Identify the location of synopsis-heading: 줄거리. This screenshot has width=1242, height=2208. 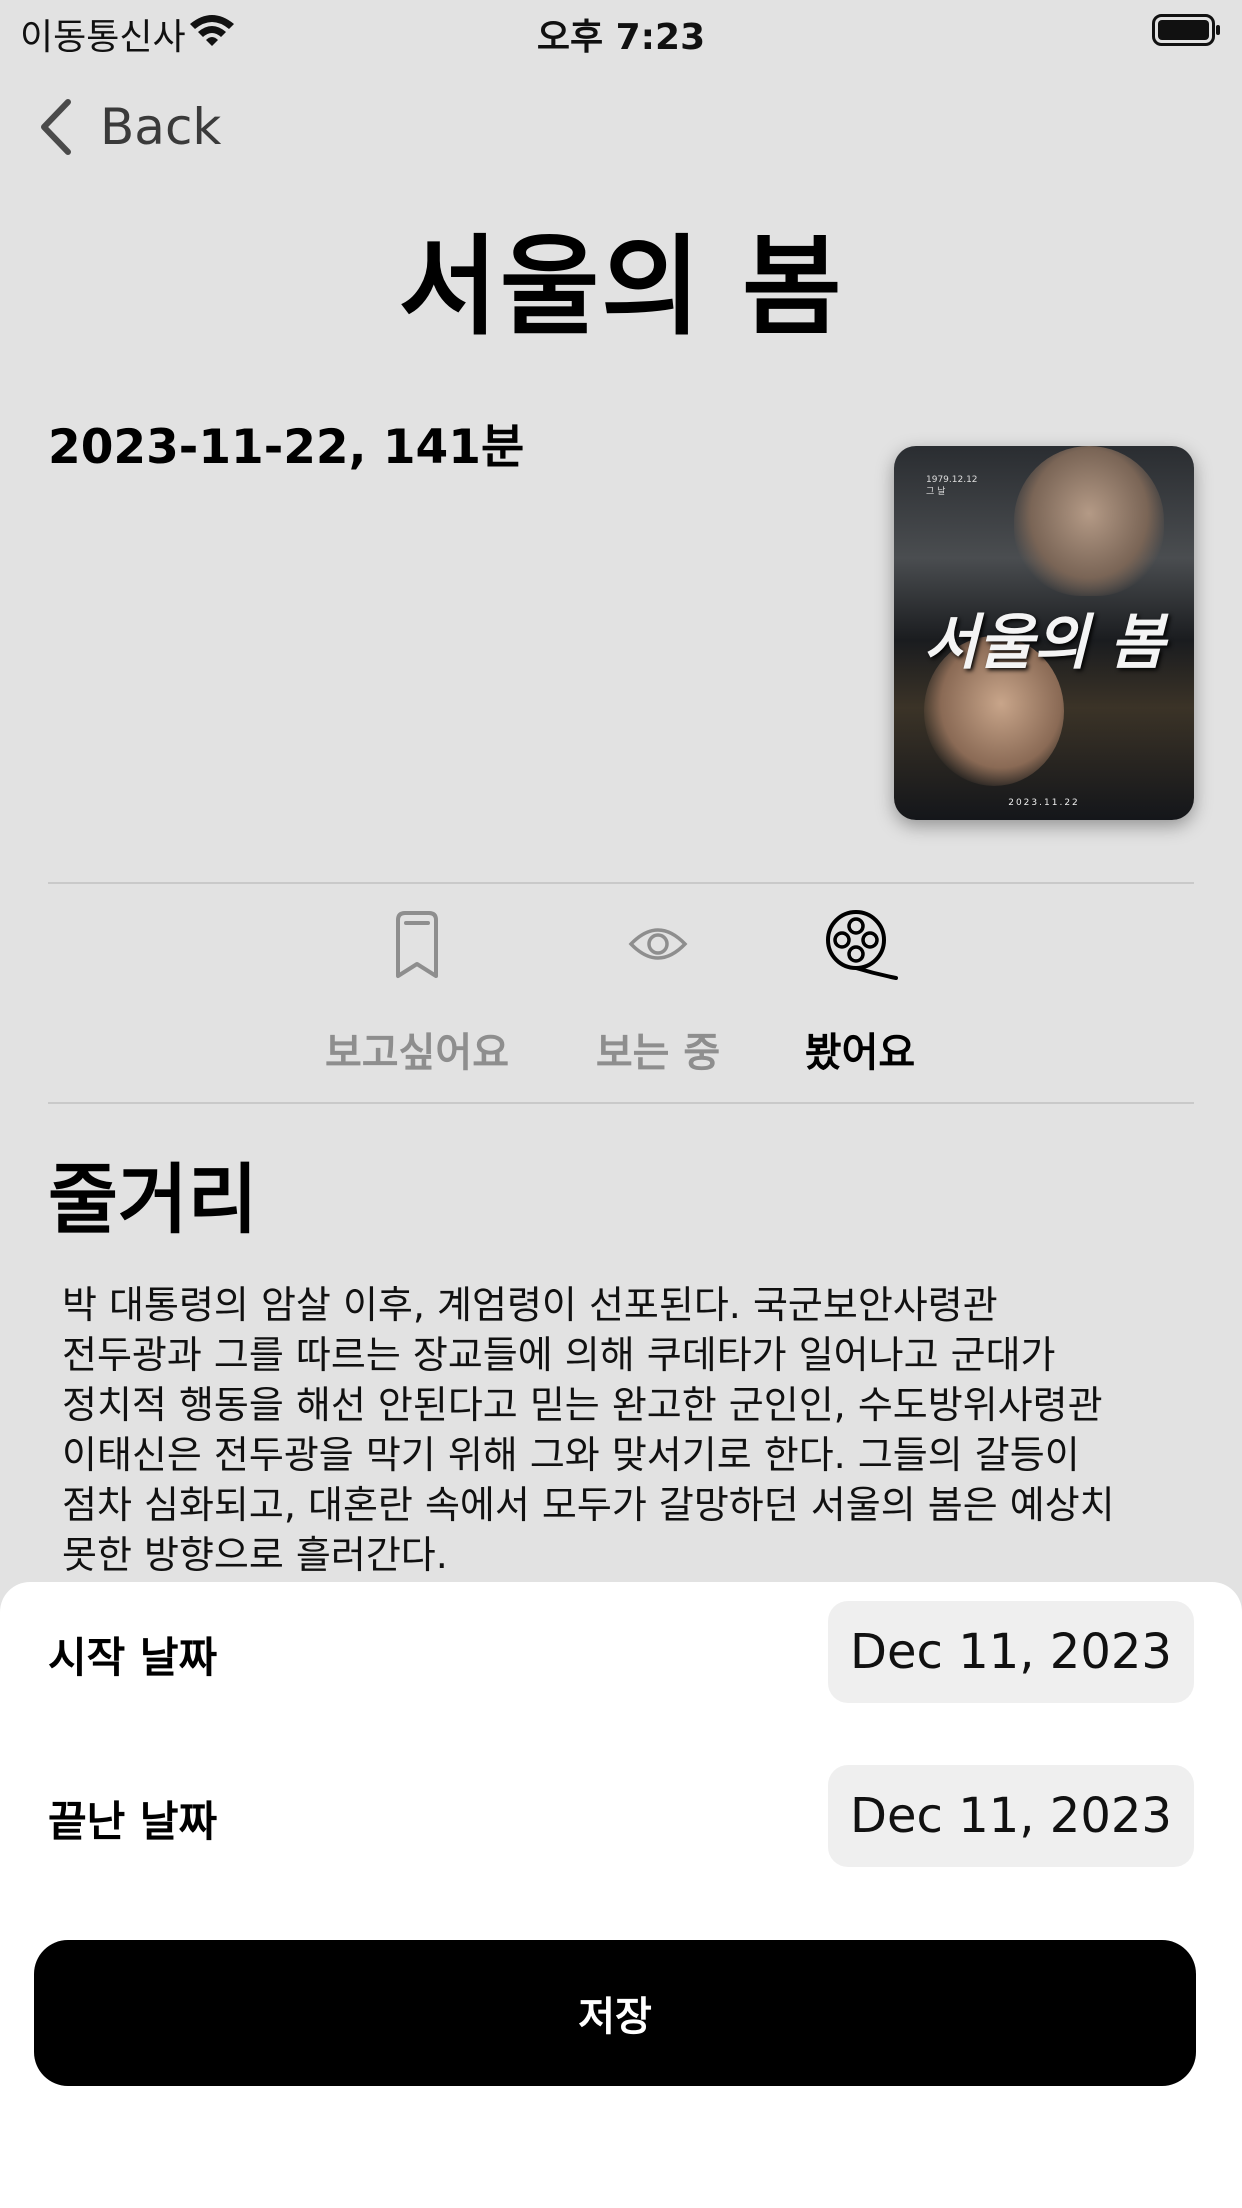
(153, 1199).